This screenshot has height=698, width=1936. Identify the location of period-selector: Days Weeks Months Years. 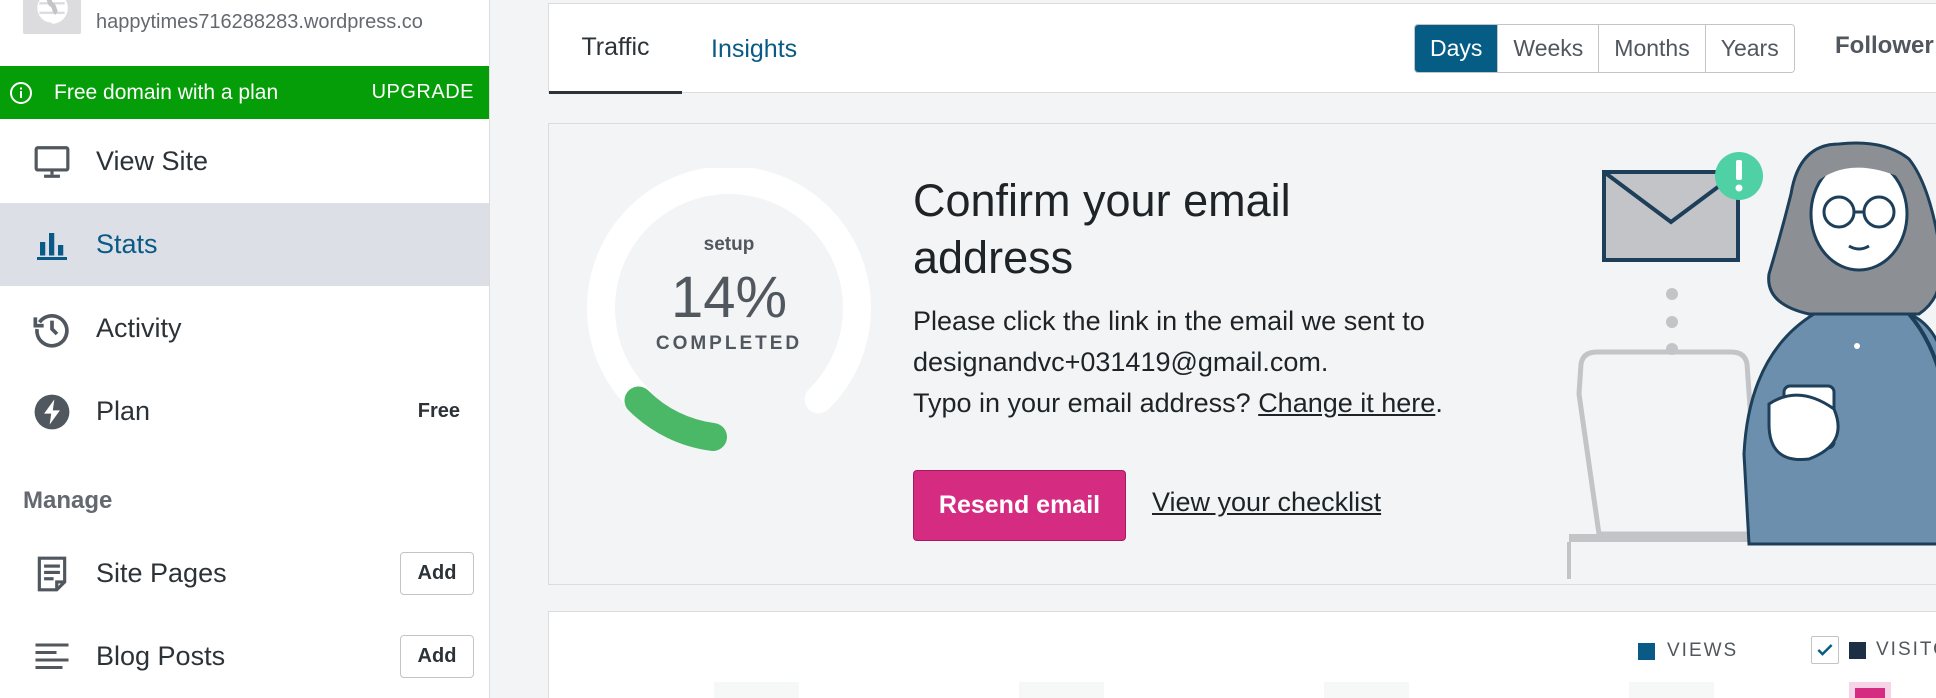
(1604, 48).